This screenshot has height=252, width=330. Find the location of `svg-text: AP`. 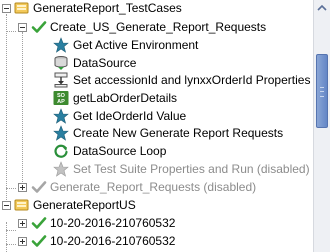

svg-text: AP is located at coordinates (61, 102).